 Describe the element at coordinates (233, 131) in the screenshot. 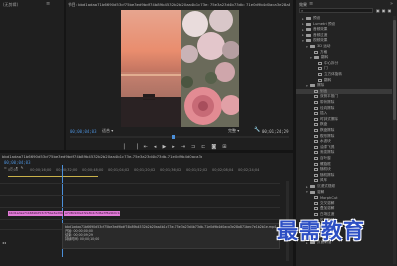

I see `quality-dropdown: 完整 ▾` at that location.